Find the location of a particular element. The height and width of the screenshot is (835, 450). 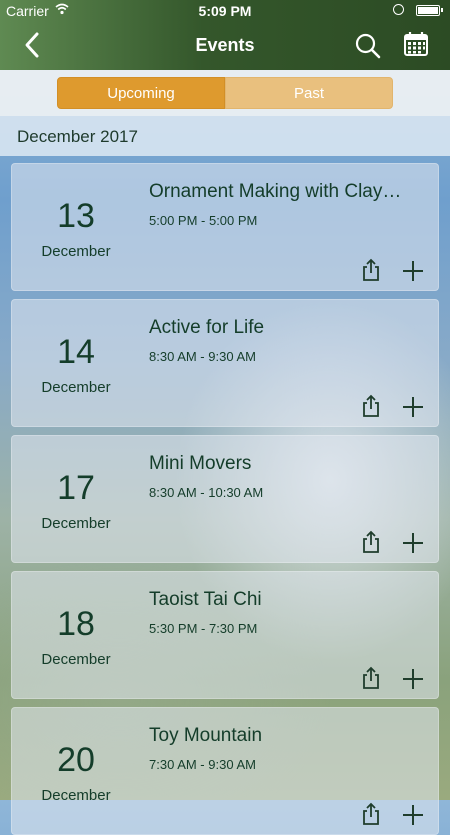

event-time: 5:00 PM - 5:00 PM is located at coordinates (203, 220).